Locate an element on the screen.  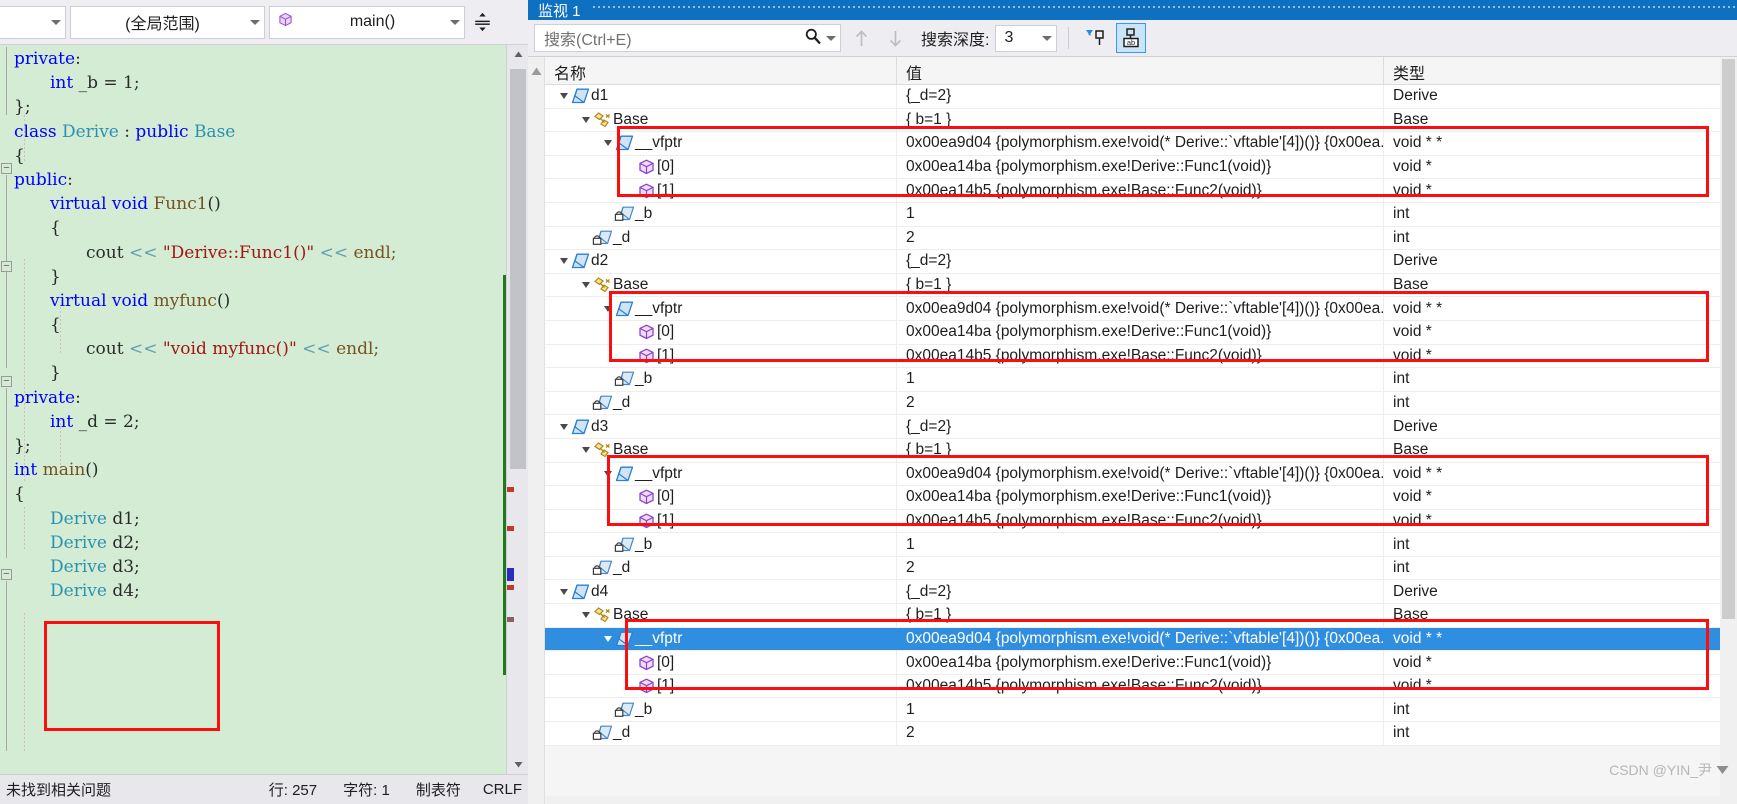
cell-name: d1 is located at coordinates (721, 96).